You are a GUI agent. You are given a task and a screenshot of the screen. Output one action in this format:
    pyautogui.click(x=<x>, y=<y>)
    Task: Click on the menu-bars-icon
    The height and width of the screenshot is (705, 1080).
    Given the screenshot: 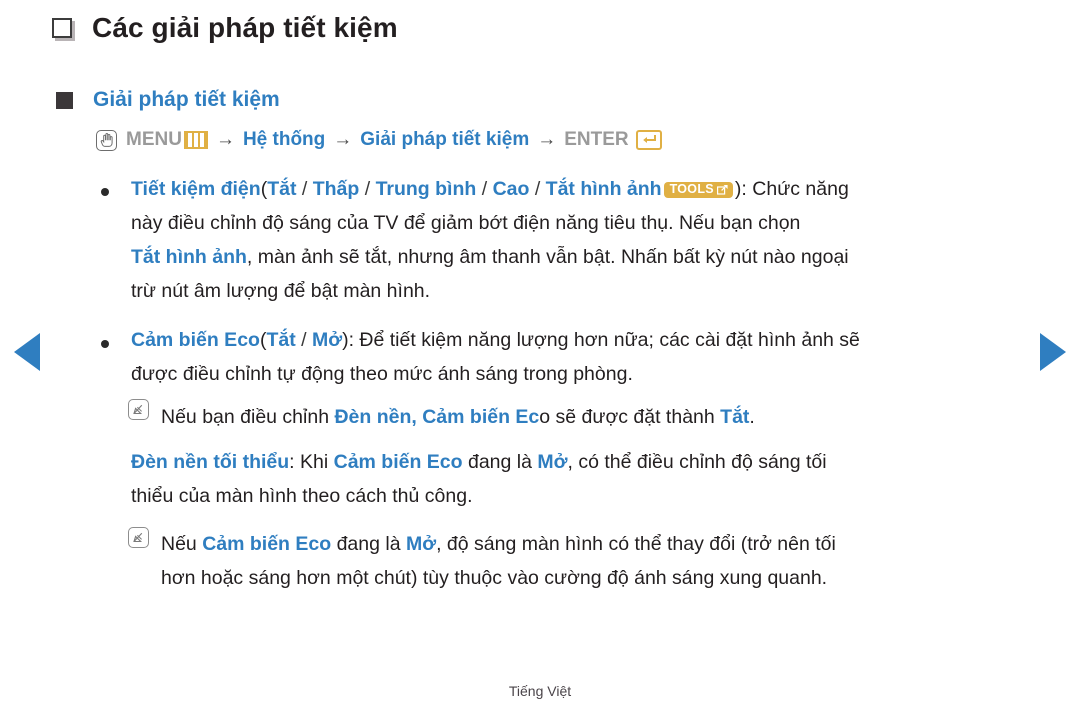 What is the action you would take?
    pyautogui.click(x=195, y=140)
    